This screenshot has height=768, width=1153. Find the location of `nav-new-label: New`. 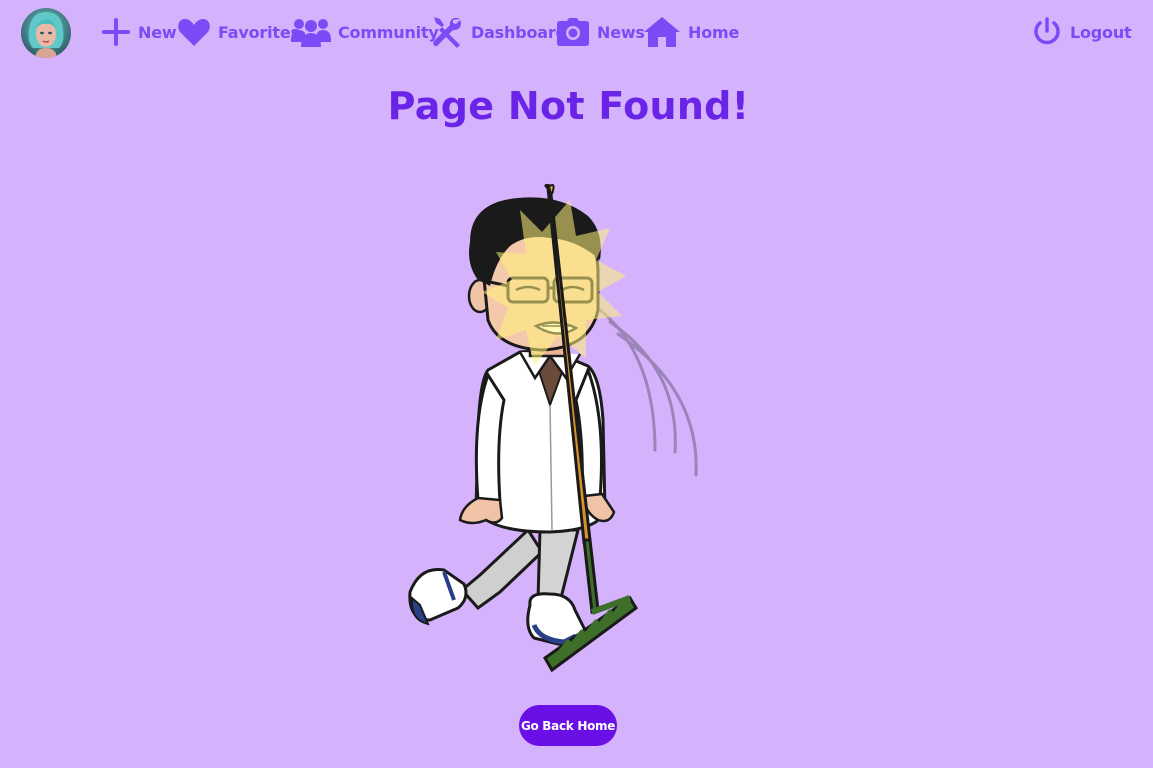

nav-new-label: New is located at coordinates (157, 32).